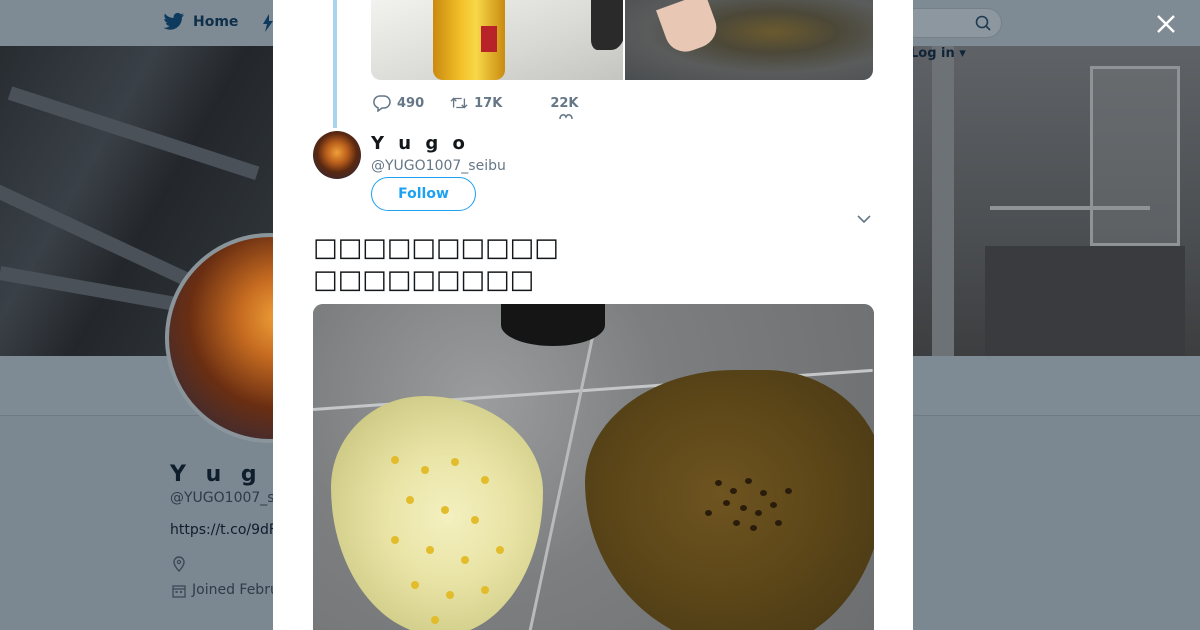 This screenshot has height=630, width=1200. What do you see at coordinates (382, 103) in the screenshot?
I see `reply-icon` at bounding box center [382, 103].